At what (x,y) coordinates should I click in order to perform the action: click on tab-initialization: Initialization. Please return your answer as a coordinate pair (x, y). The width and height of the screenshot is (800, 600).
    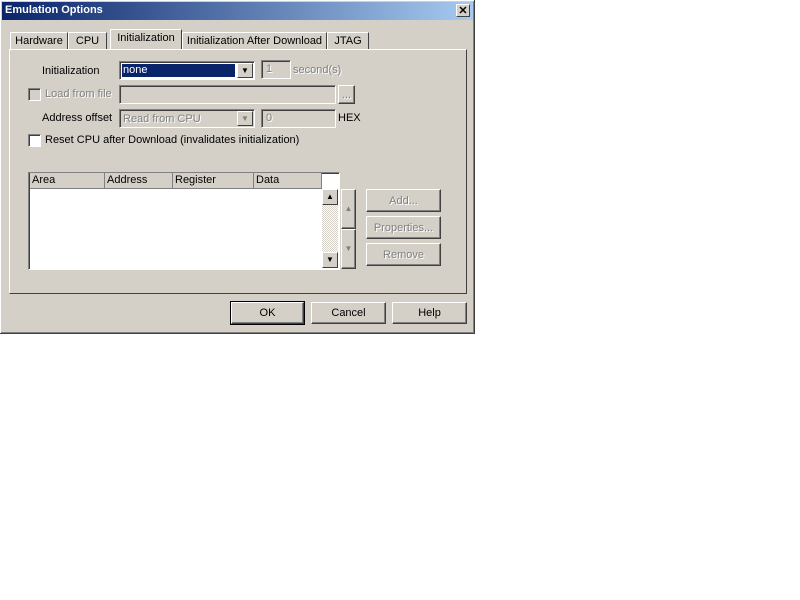
    Looking at the image, I should click on (146, 39).